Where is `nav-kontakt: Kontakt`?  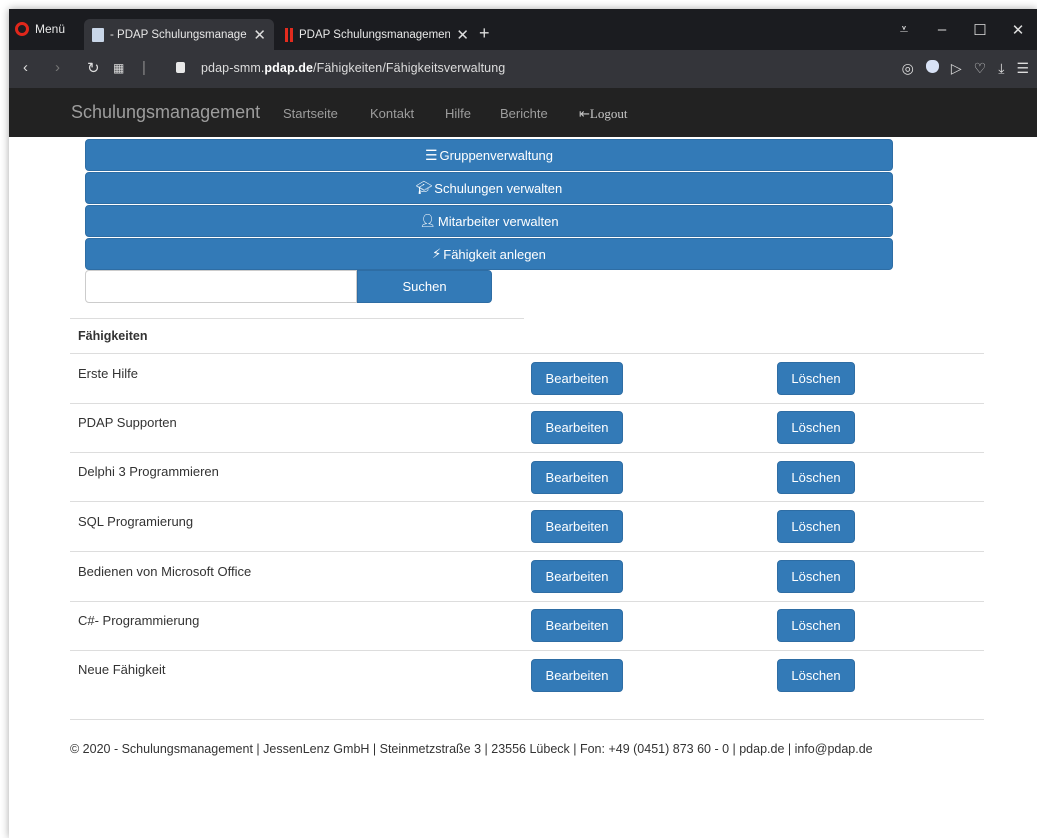
nav-kontakt: Kontakt is located at coordinates (392, 113).